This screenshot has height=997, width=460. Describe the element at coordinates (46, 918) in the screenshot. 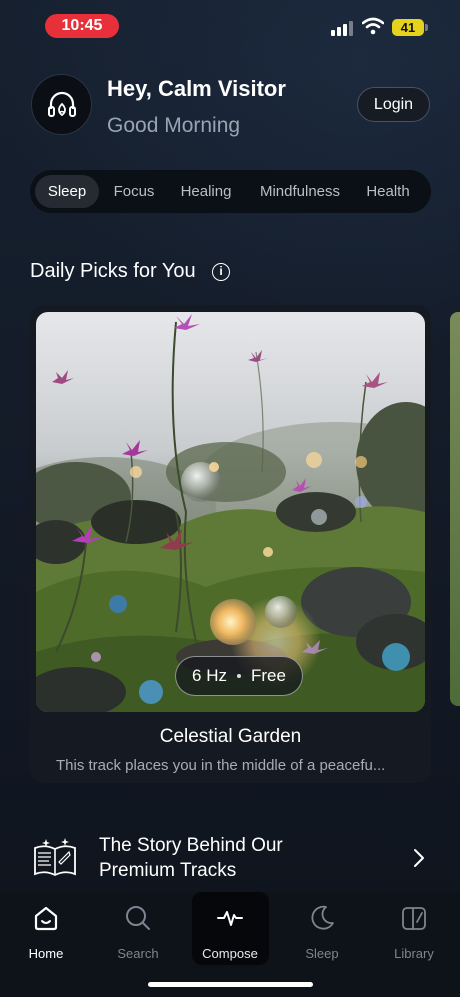

I see `home-icon` at that location.